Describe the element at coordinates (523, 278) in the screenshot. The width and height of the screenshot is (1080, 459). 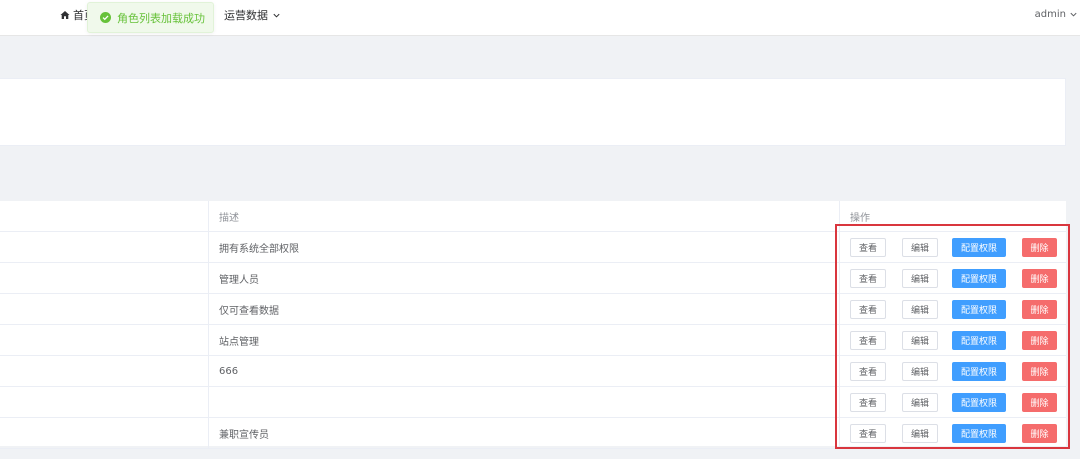
I see `role-description: 管理人员` at that location.